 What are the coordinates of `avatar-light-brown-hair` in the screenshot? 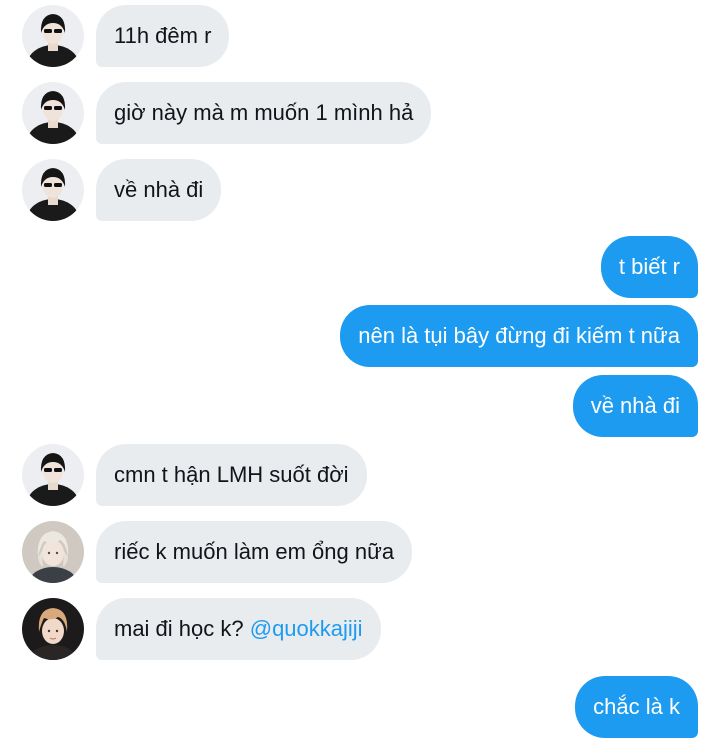 It's located at (53, 629).